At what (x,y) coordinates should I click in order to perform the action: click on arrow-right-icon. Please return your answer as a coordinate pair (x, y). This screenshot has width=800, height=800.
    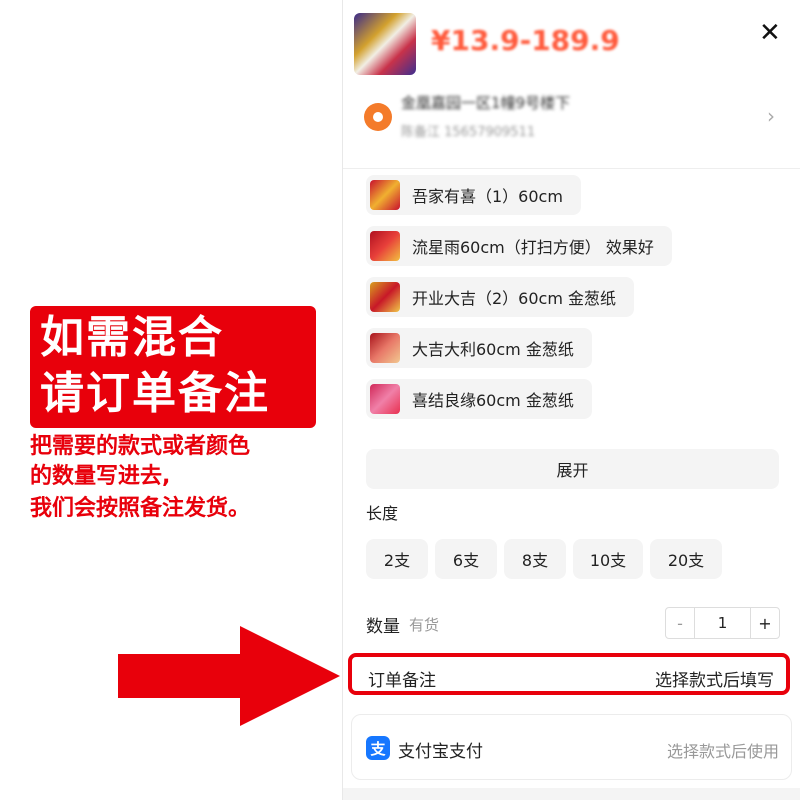
    Looking at the image, I should click on (229, 676).